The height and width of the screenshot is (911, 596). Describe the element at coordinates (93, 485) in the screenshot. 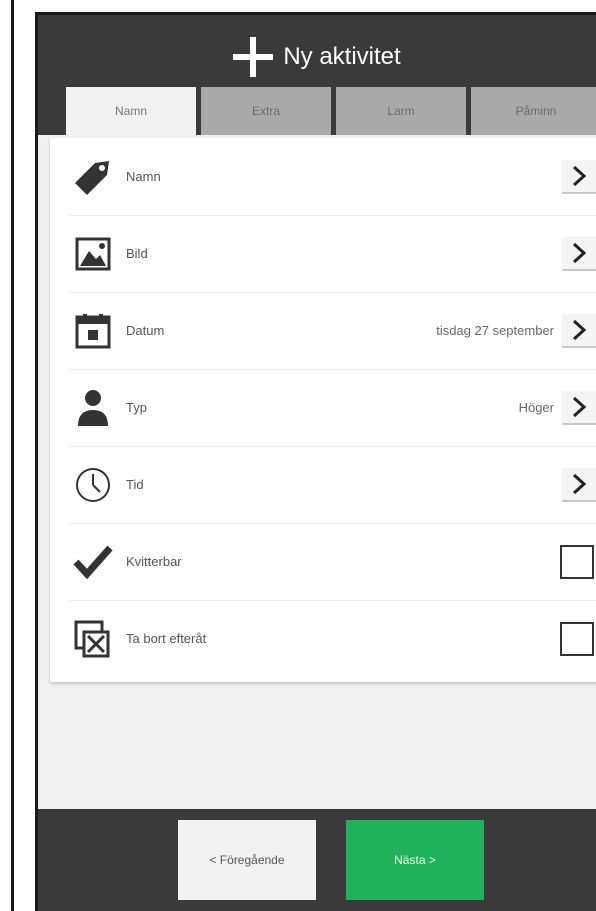

I see `clock-icon` at that location.